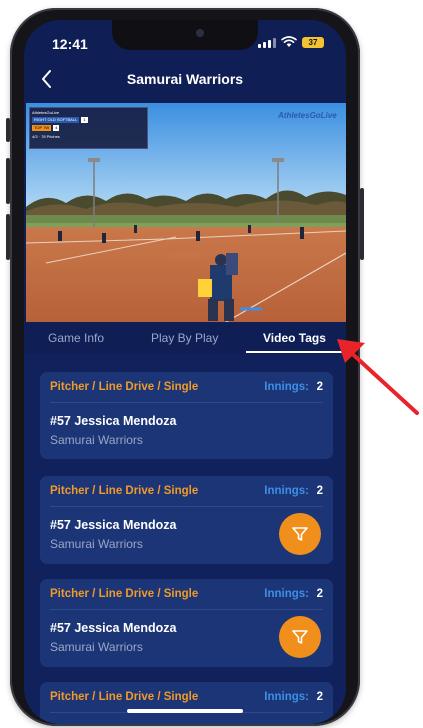  I want to click on video-tag-card: Pitcher / Line Drive / Single Innings: 2, so click(186, 703).